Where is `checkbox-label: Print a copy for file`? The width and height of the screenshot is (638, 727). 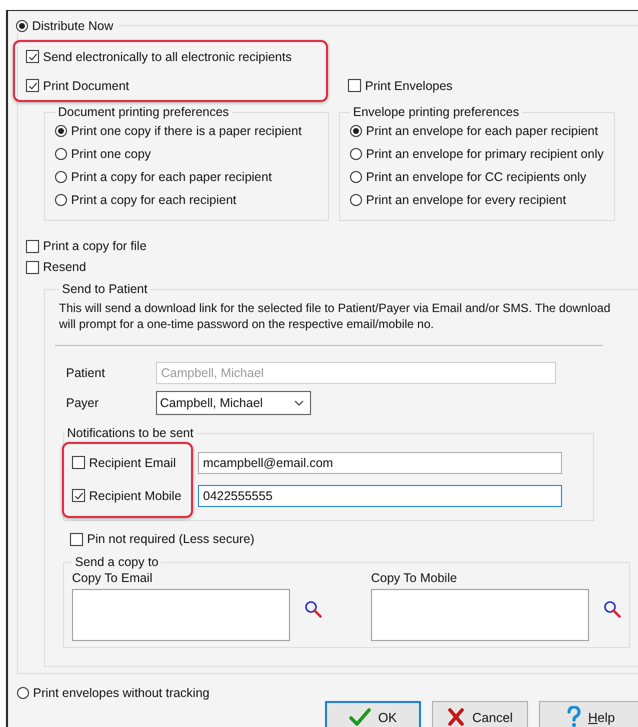
checkbox-label: Print a copy for file is located at coordinates (95, 246).